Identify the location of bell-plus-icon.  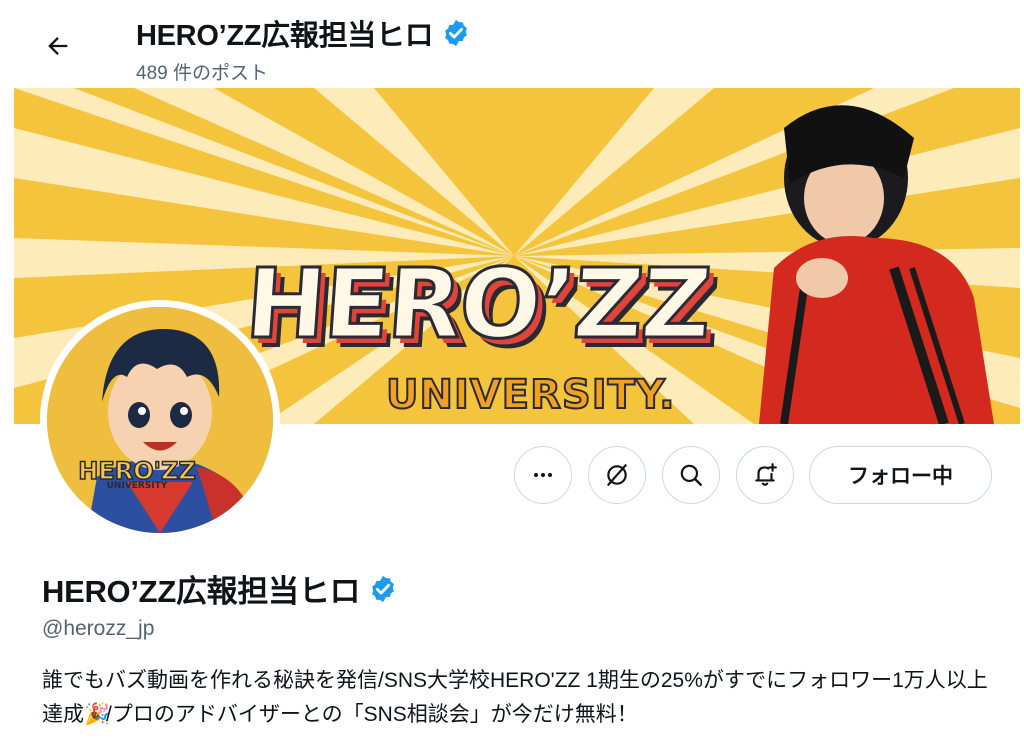
(766, 474).